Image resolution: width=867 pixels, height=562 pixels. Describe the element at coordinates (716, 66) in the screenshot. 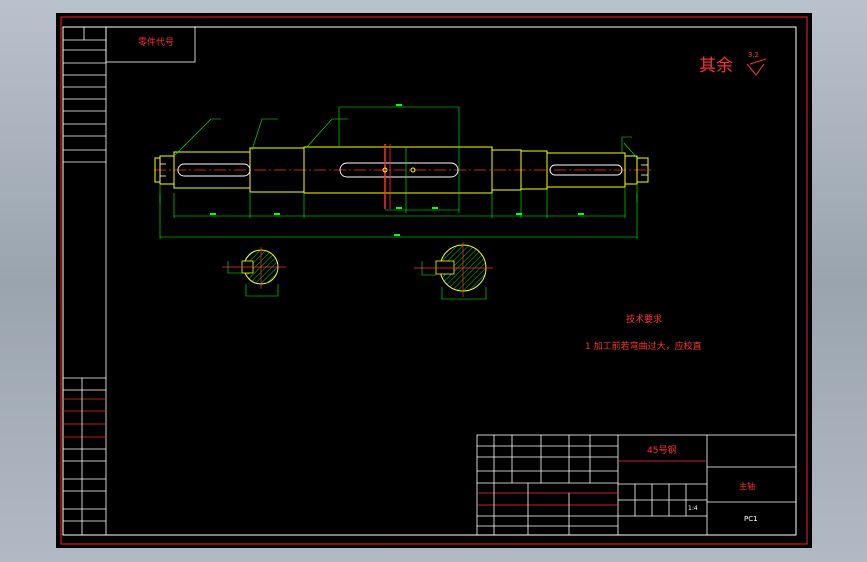

I see `roughness-label: 其余` at that location.